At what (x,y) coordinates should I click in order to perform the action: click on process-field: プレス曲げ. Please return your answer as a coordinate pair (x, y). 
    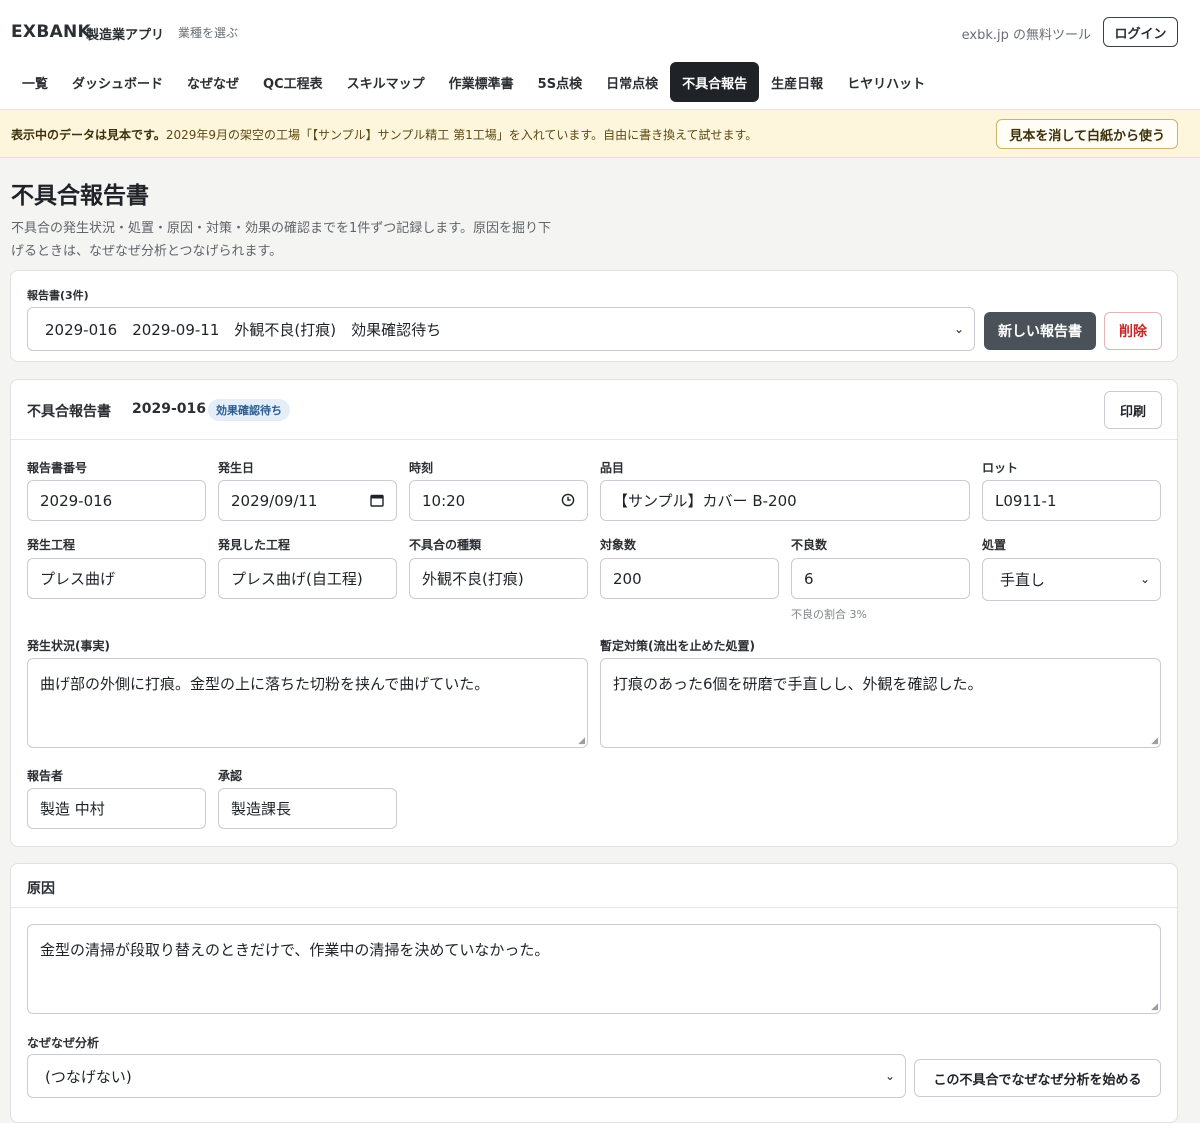
    Looking at the image, I should click on (116, 578).